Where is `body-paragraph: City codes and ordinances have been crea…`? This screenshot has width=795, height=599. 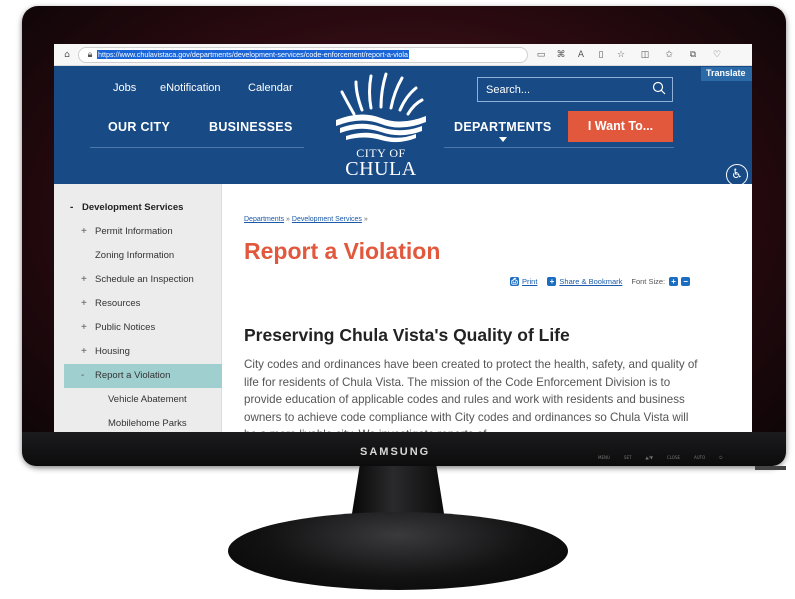
body-paragraph: City codes and ordinances have been crea… is located at coordinates (471, 395).